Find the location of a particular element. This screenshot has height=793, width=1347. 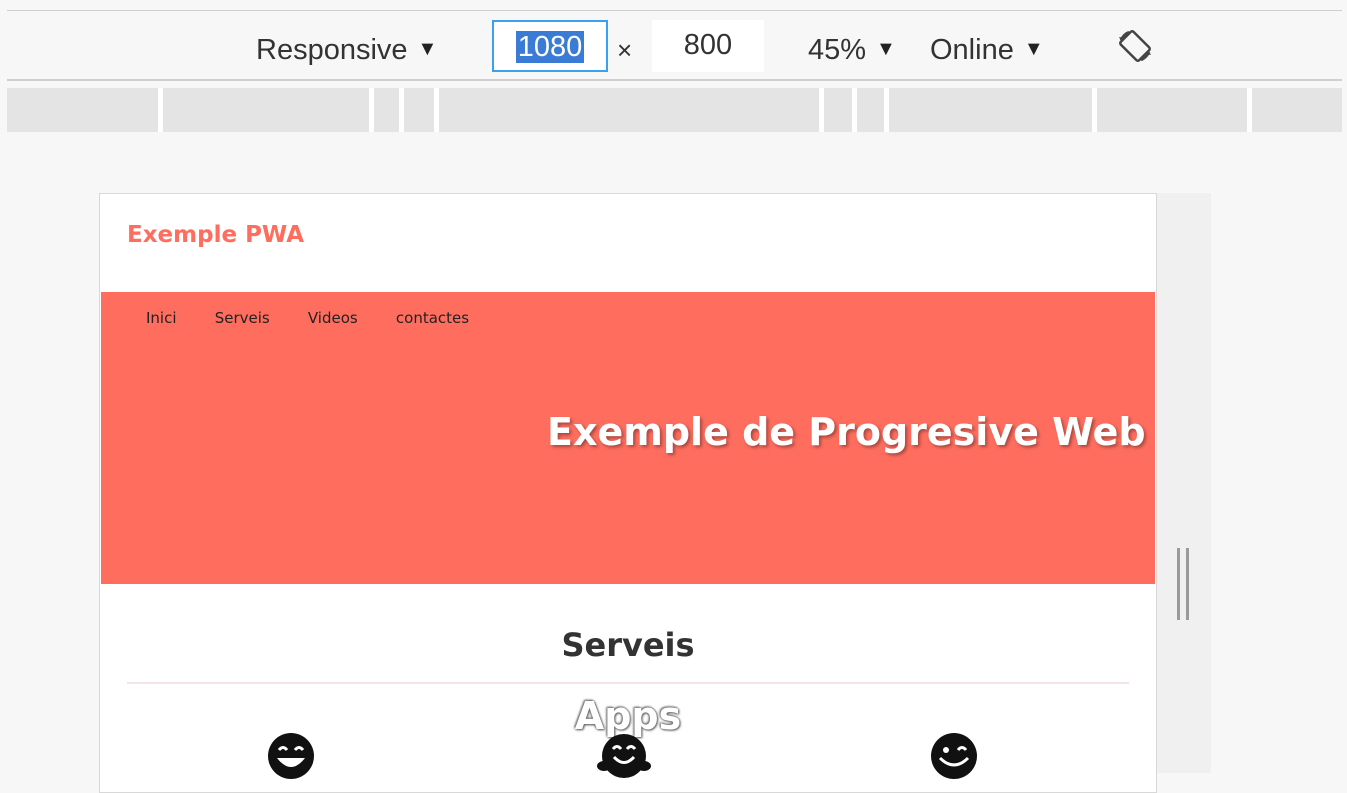

media-query-bar is located at coordinates (674, 110).